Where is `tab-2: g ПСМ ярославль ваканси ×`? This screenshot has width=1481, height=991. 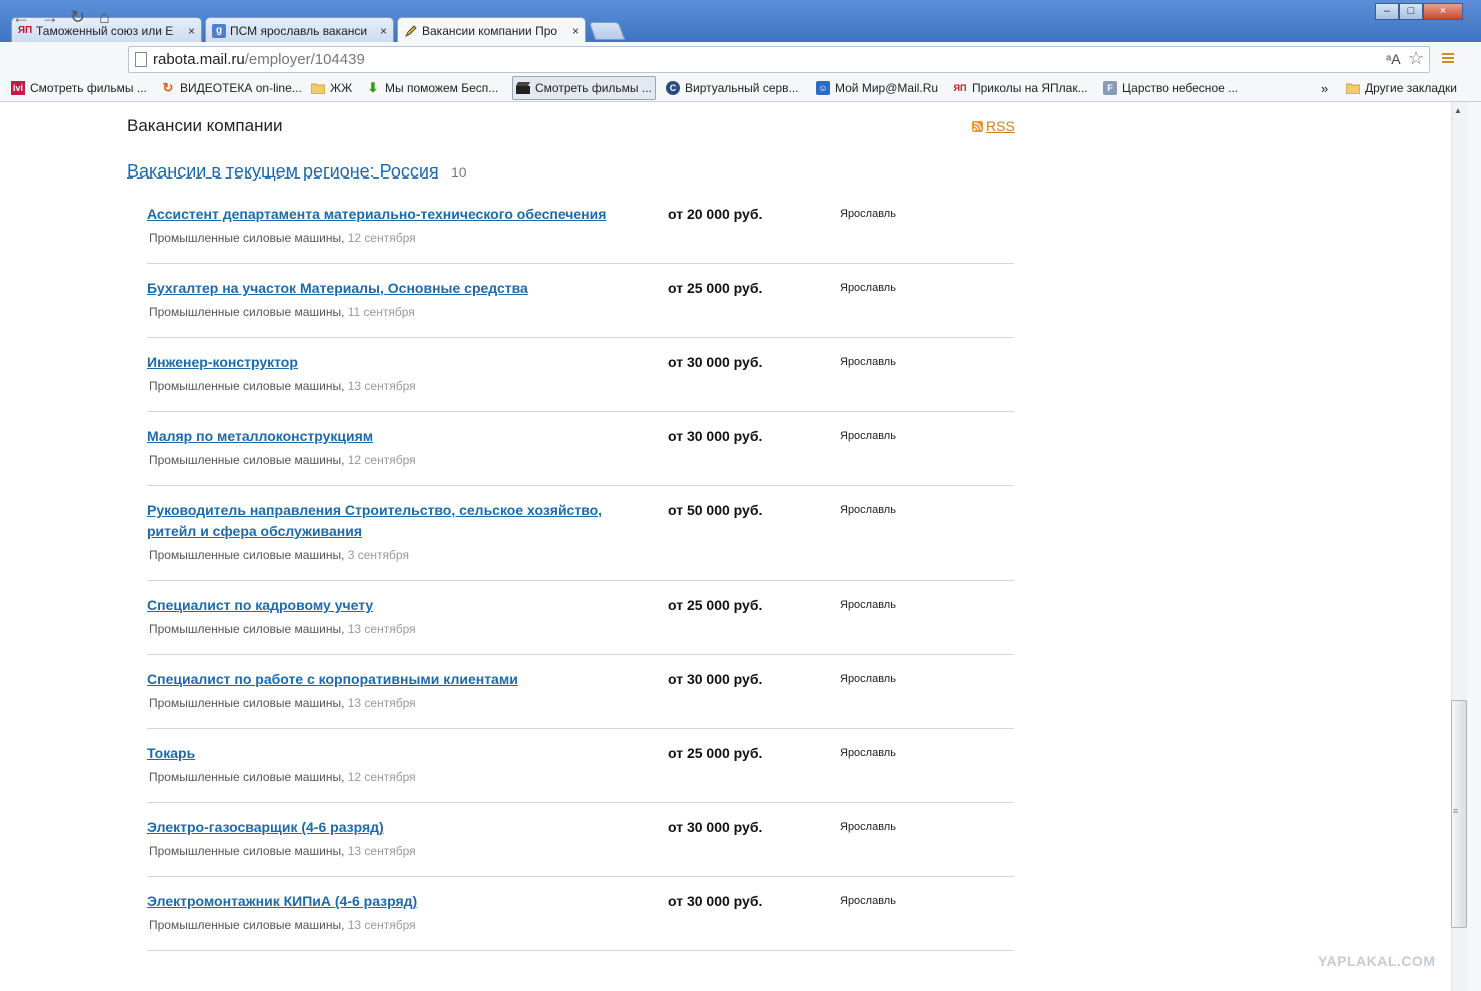
tab-2: g ПСМ ярославль ваканси × is located at coordinates (299, 30).